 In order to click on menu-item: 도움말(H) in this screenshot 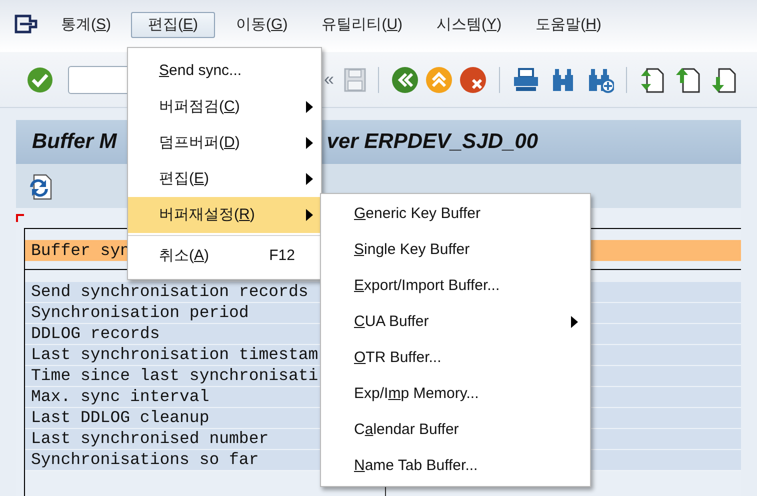, I will do `click(568, 25)`.